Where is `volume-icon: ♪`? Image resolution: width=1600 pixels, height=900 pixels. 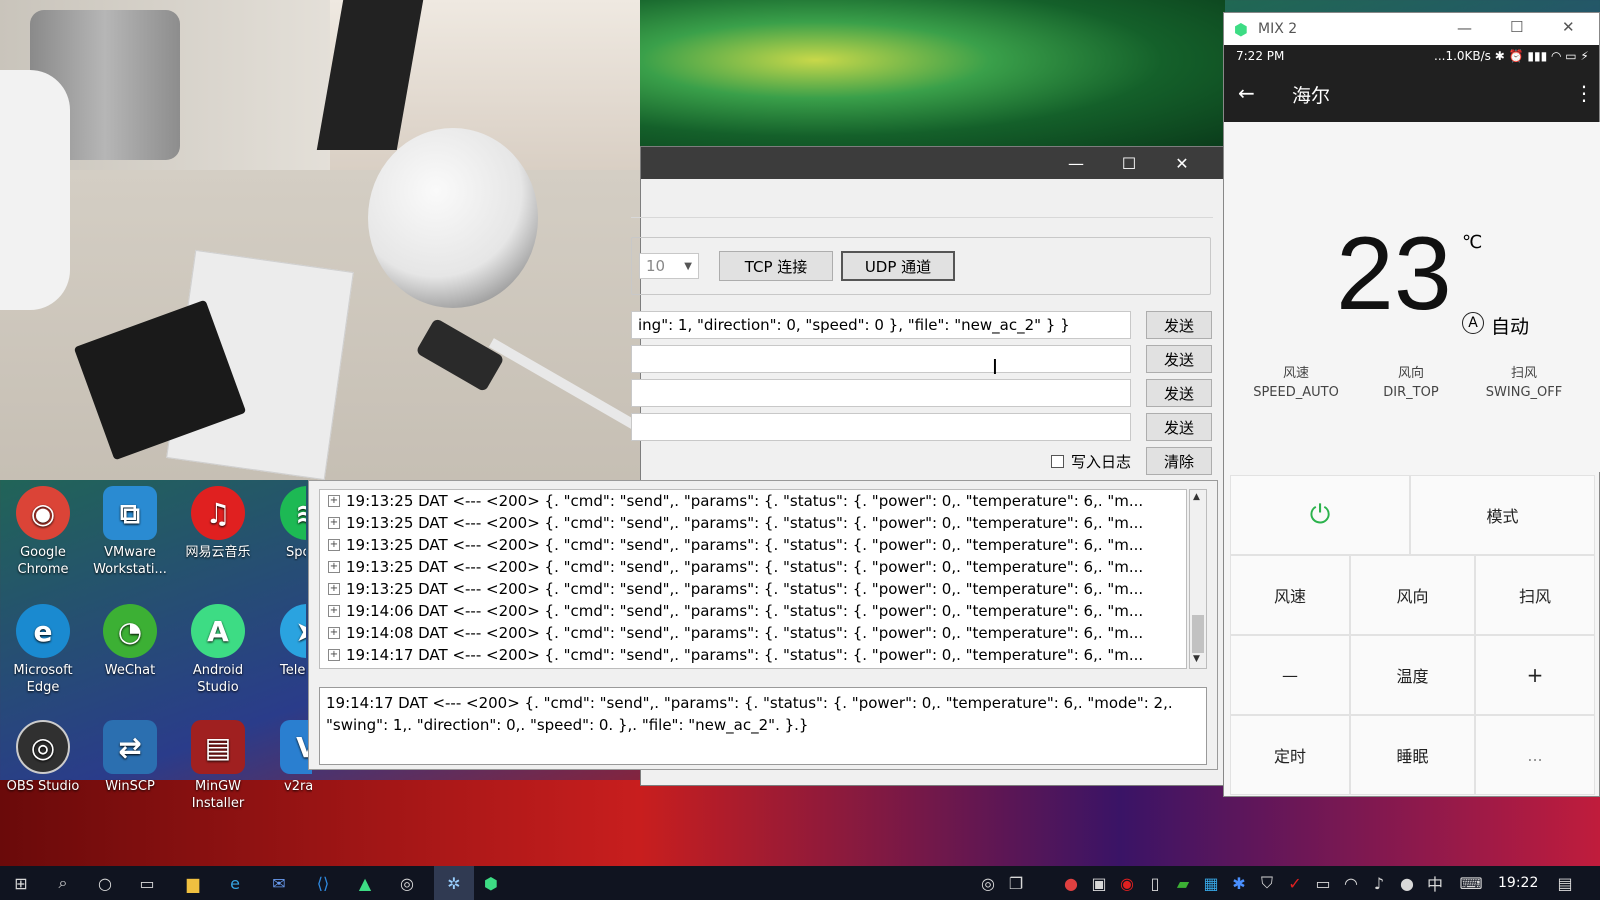
volume-icon: ♪ is located at coordinates (1379, 883).